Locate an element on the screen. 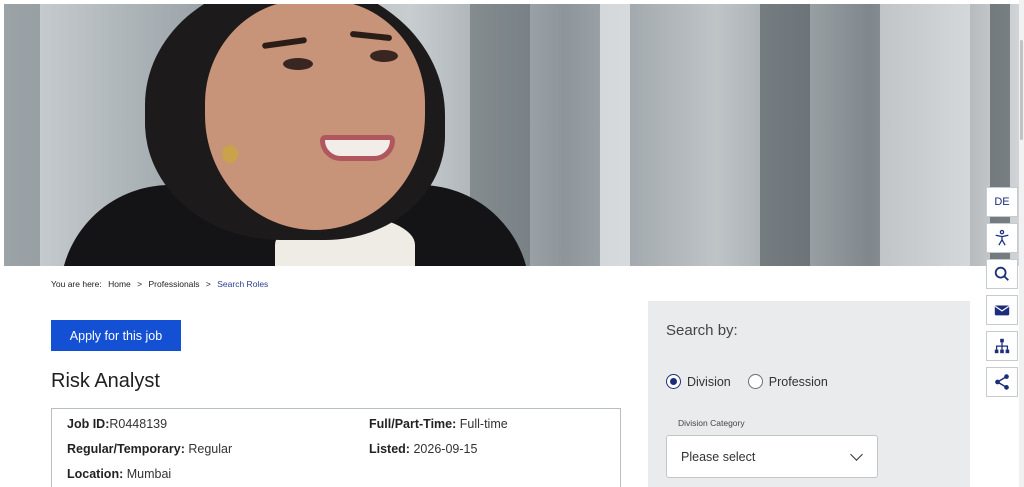  job-listed: Listed: 2026-09-15 is located at coordinates (423, 449).